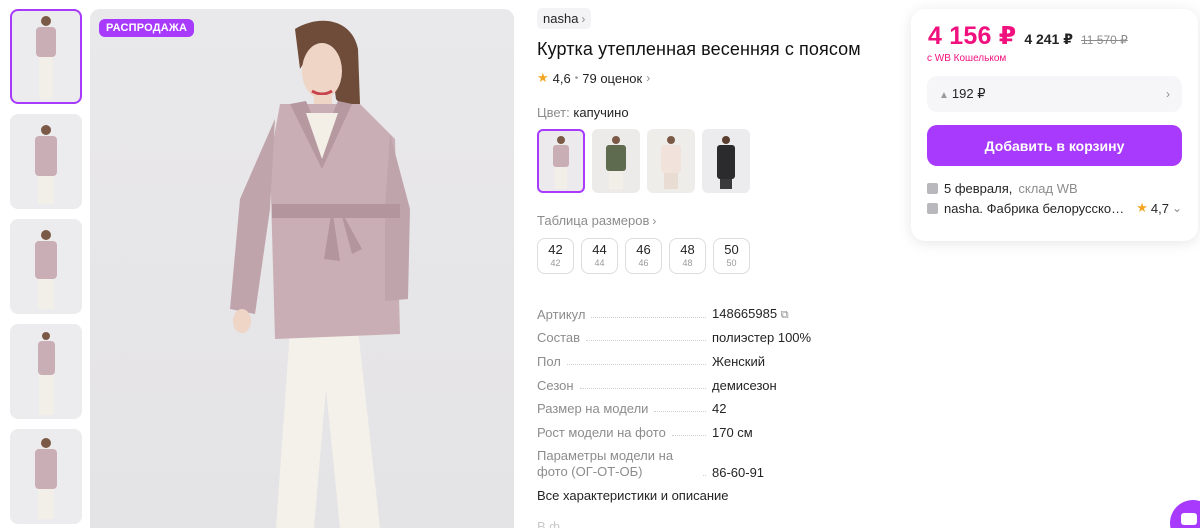 The image size is (1200, 528). I want to click on chat-icon, so click(1189, 519).